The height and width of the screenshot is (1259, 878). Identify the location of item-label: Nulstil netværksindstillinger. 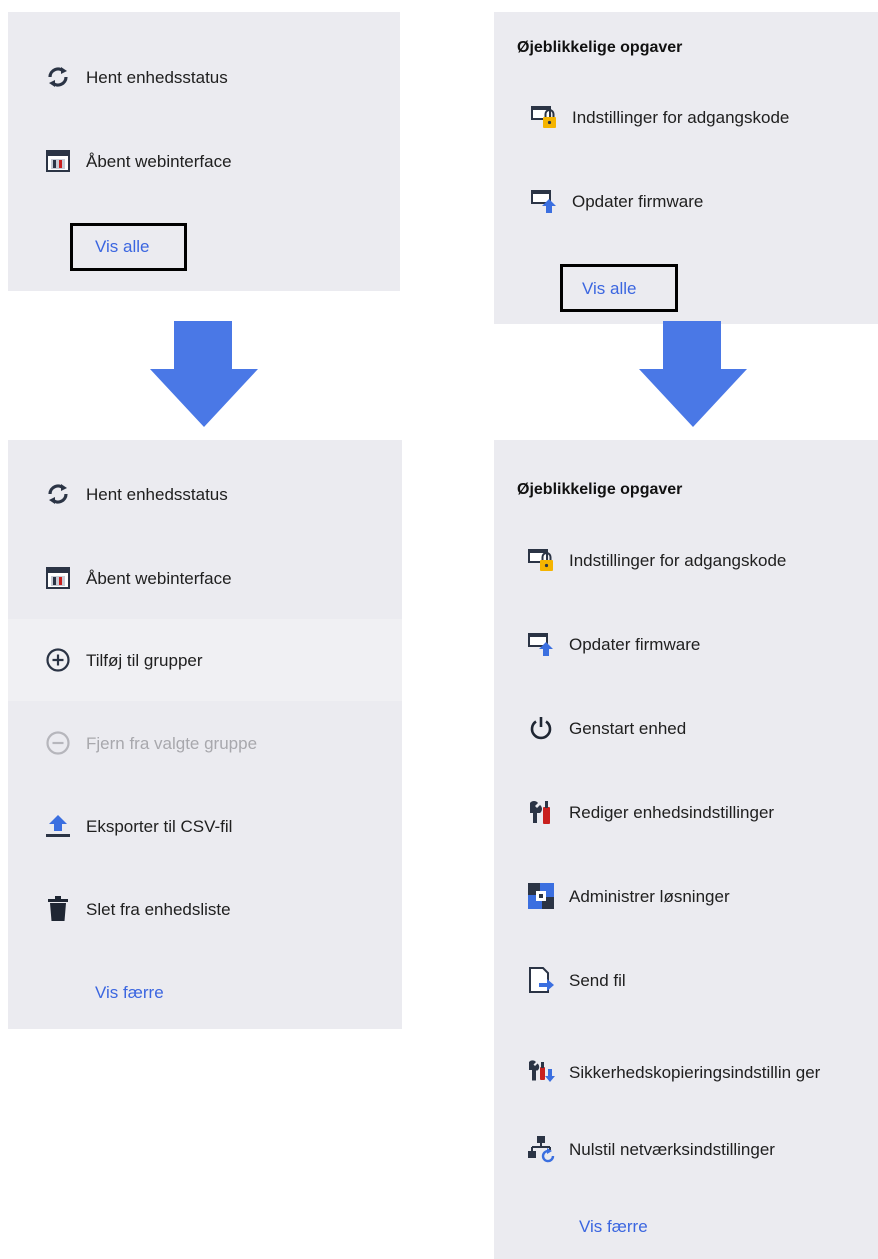
(672, 1149).